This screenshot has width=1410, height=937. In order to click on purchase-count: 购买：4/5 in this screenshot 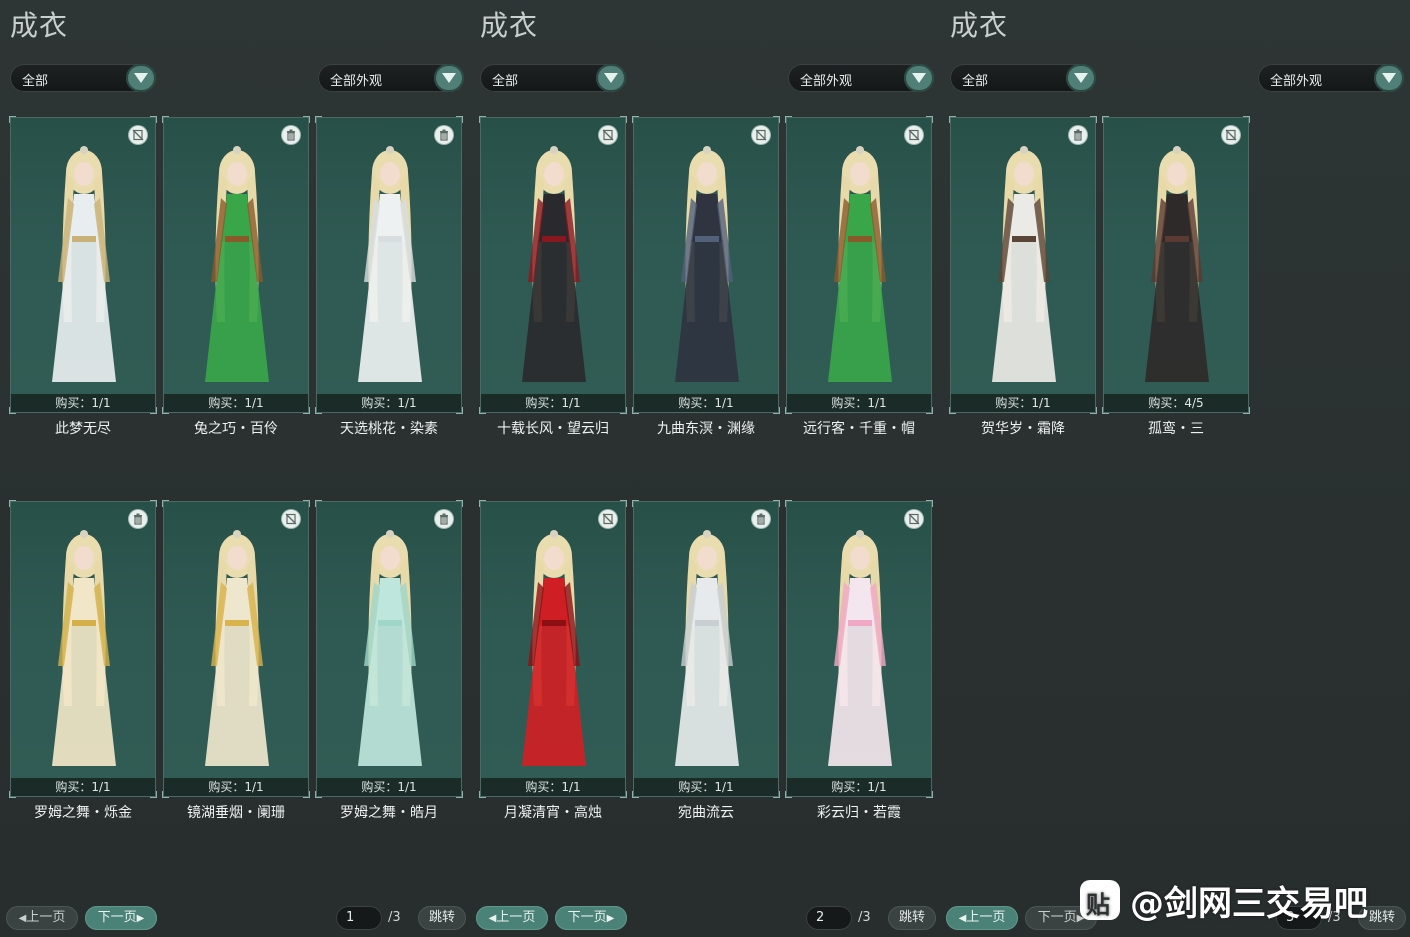, I will do `click(1176, 403)`.